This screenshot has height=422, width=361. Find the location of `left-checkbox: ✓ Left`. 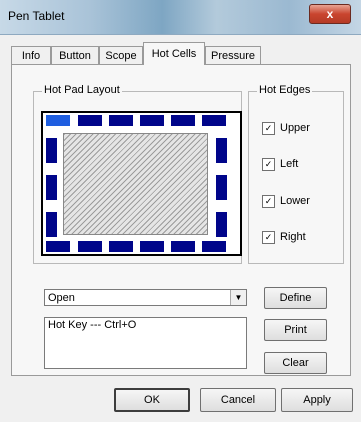

left-checkbox: ✓ Left is located at coordinates (280, 164).